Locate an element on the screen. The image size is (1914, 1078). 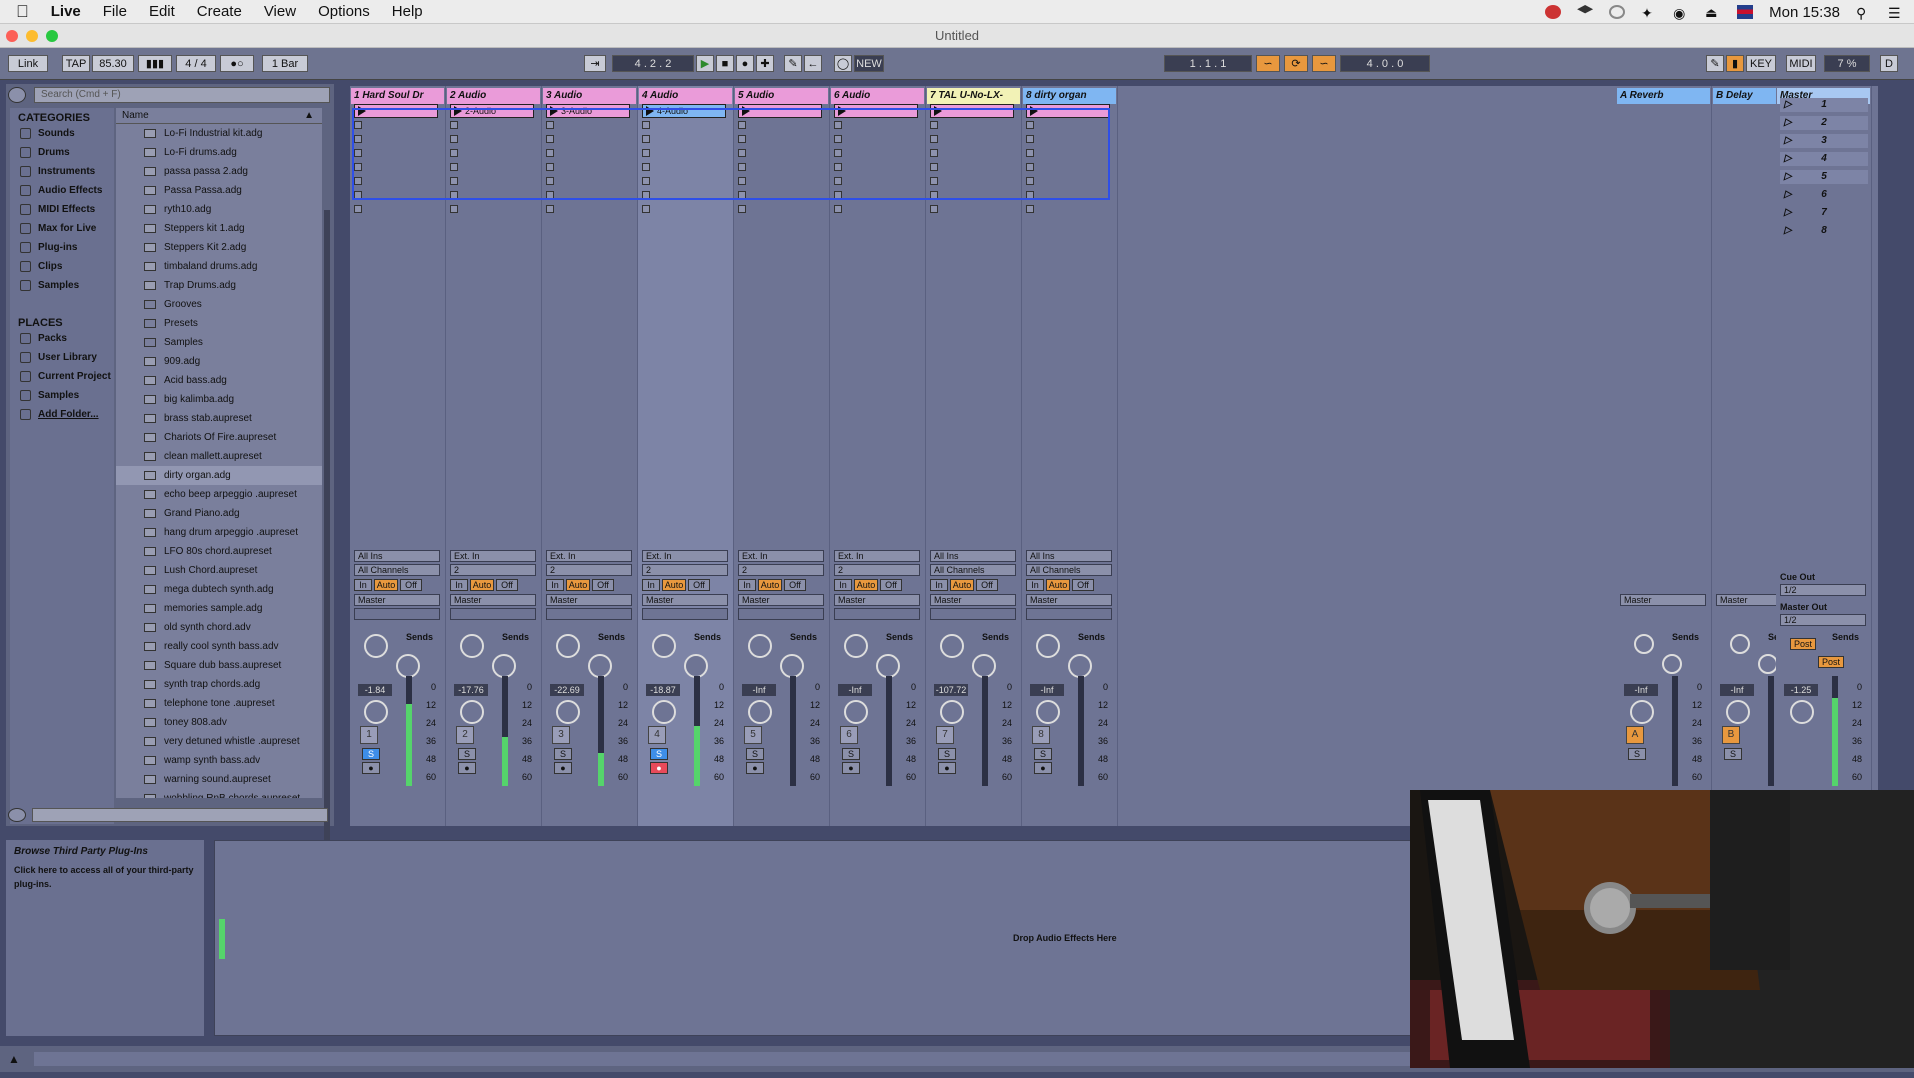
track-header: 1 Hard Soul Dr is located at coordinates (397, 96).